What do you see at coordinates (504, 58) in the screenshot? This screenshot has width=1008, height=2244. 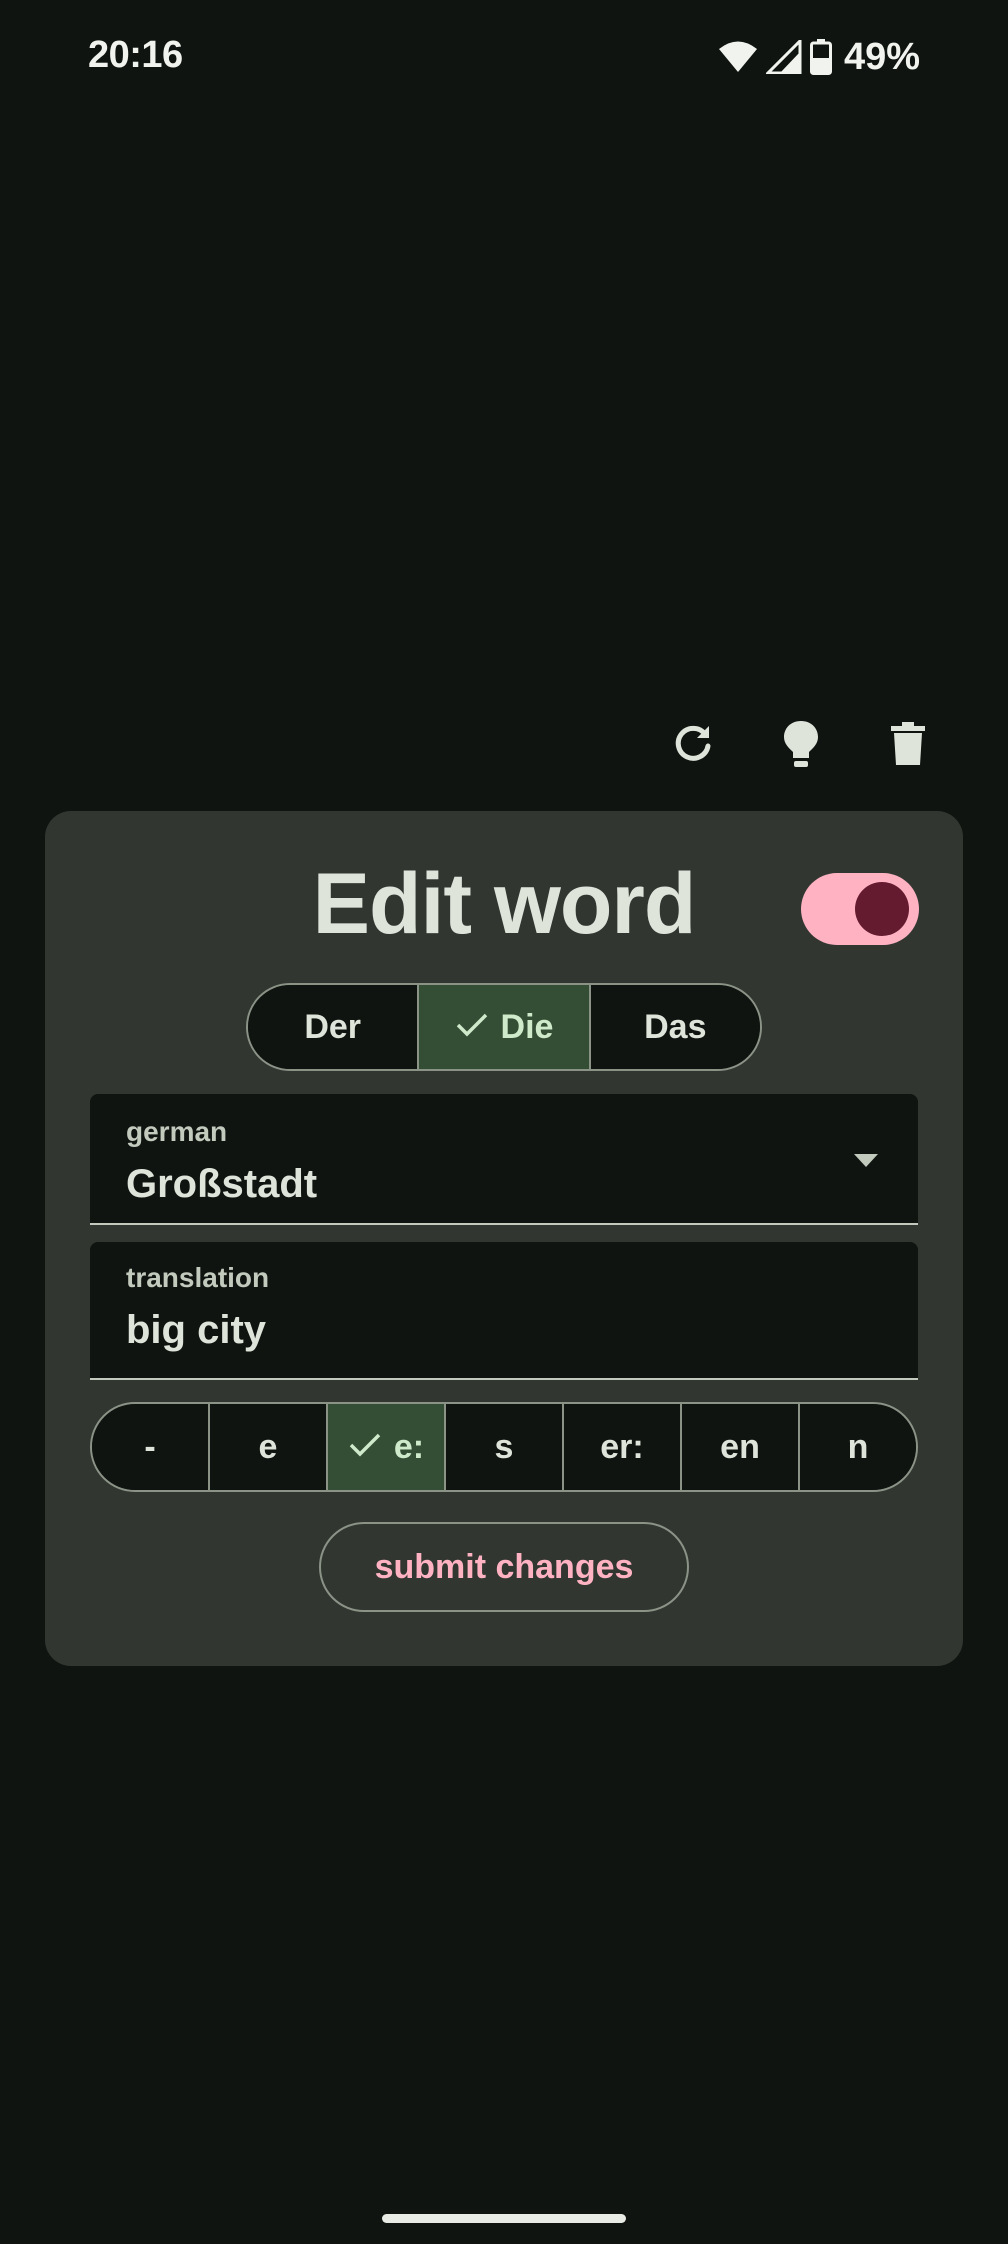 I see `status-bar: 20:16 49%` at bounding box center [504, 58].